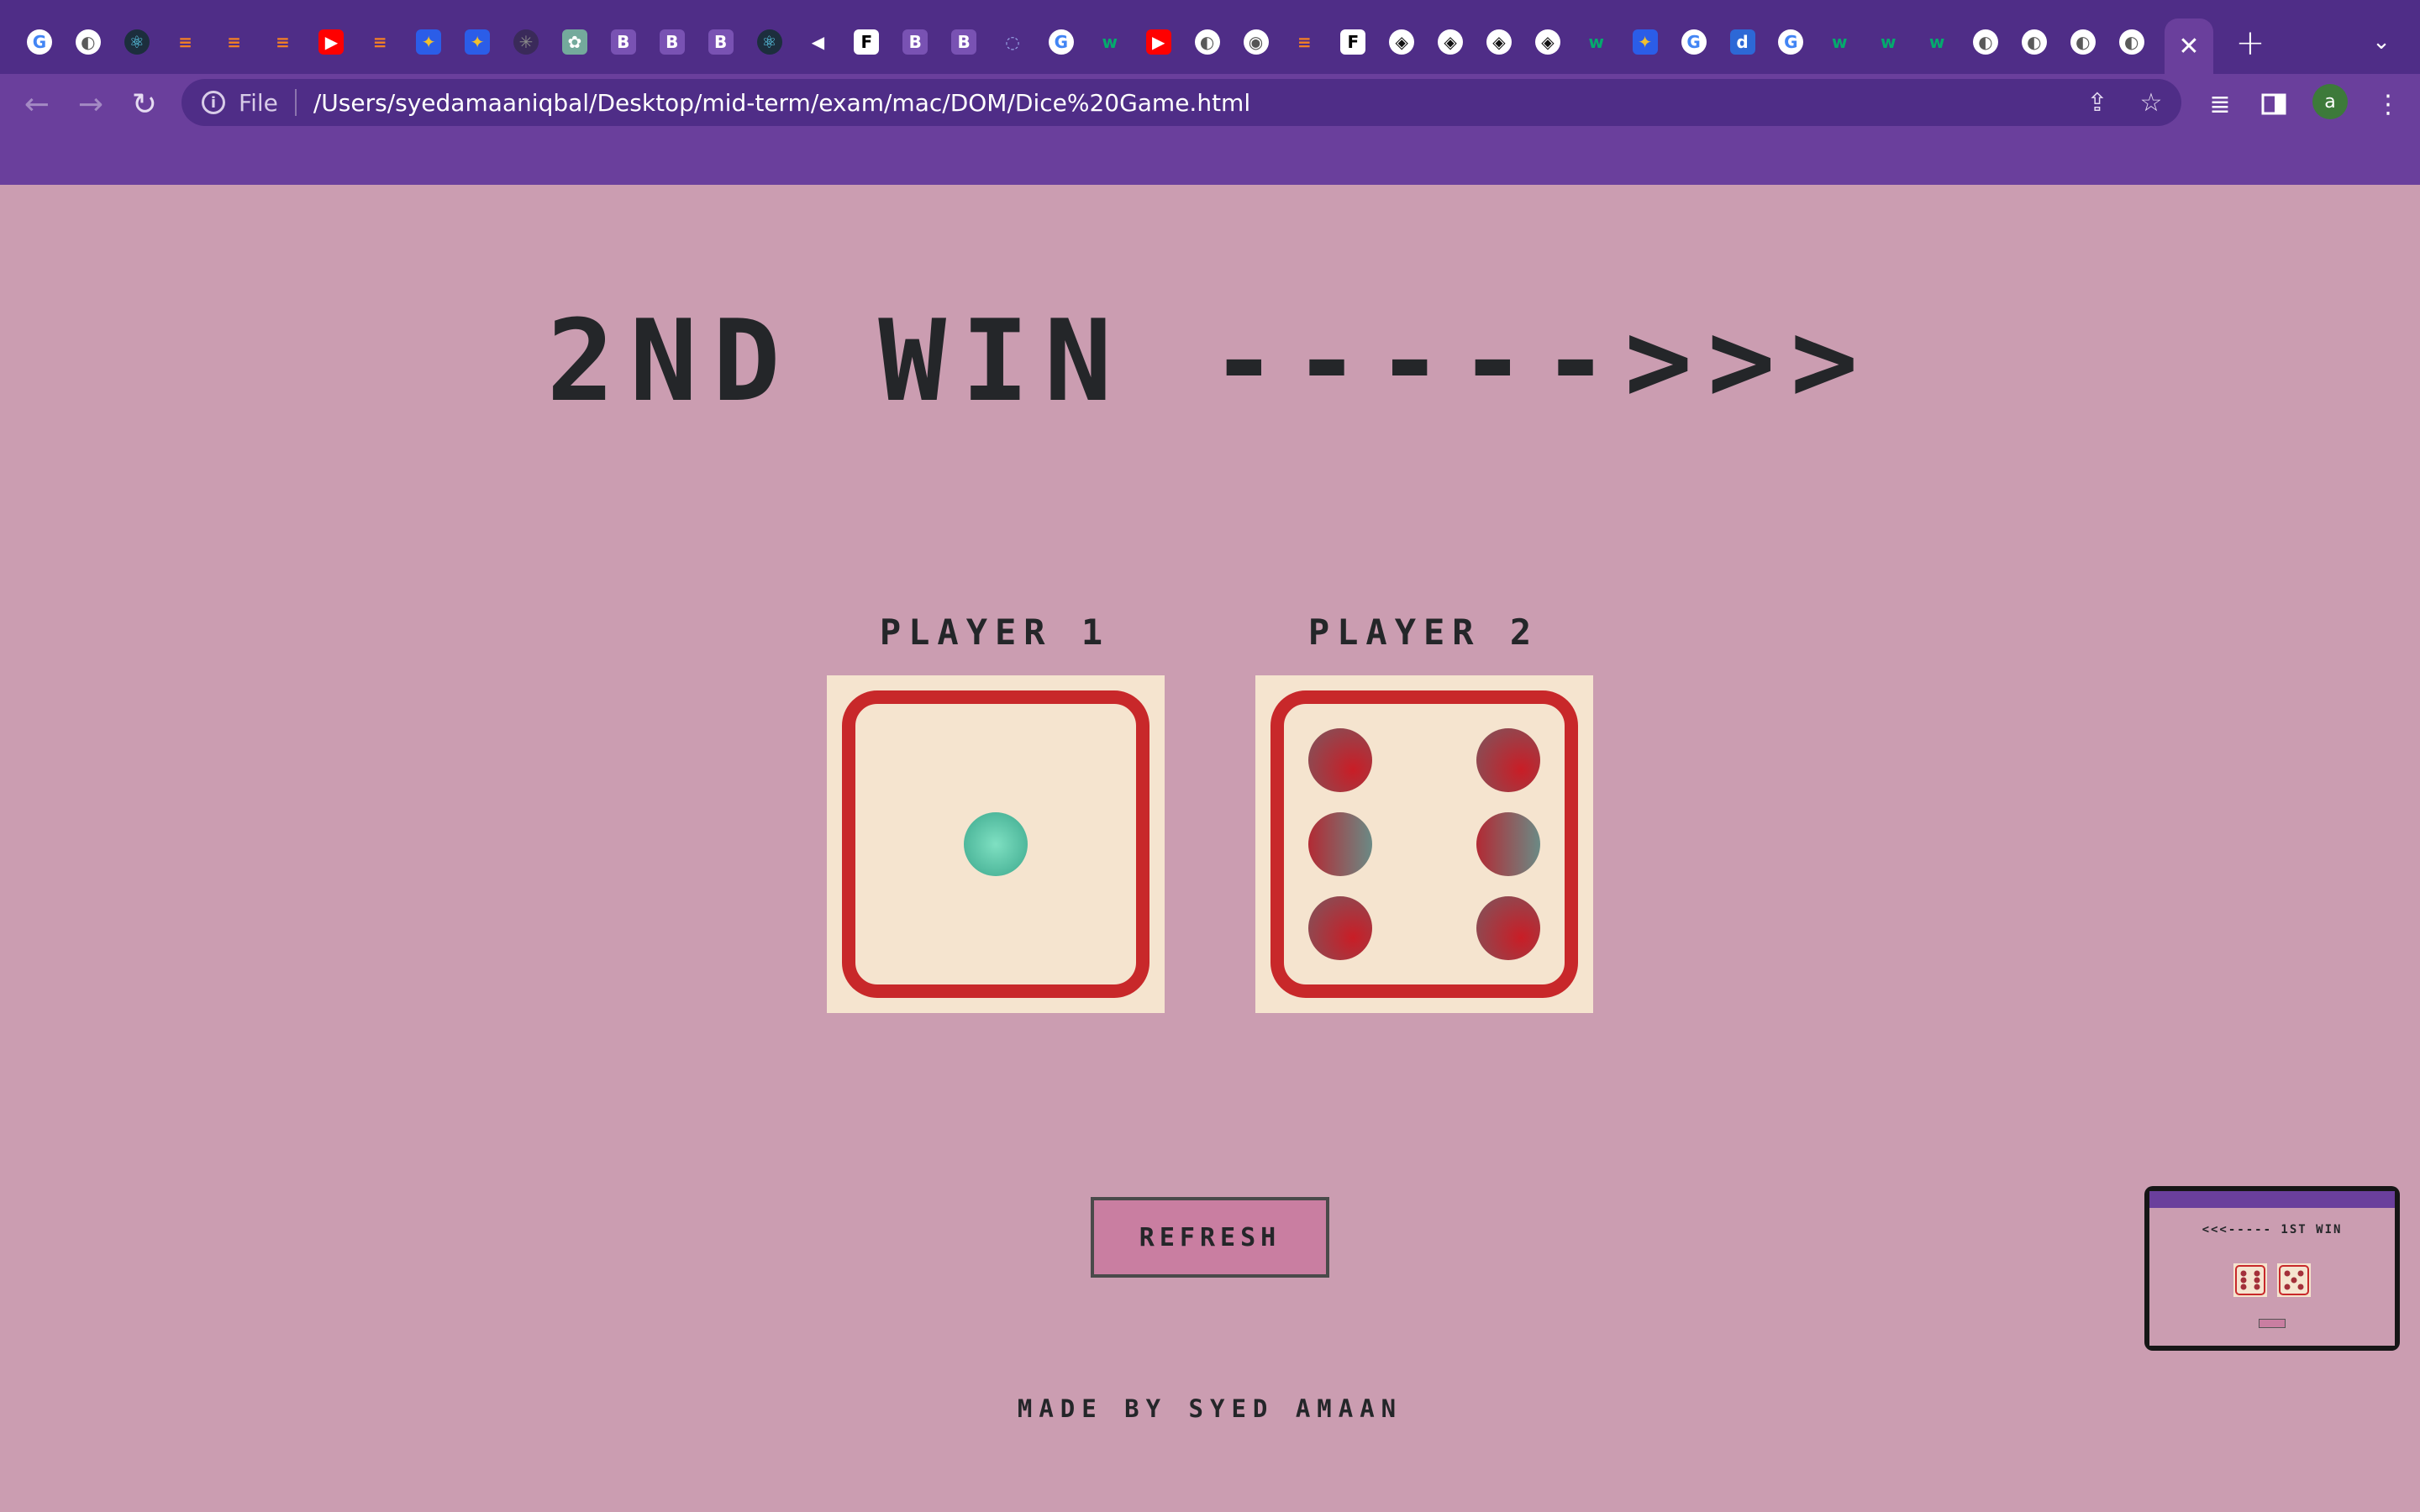  What do you see at coordinates (2272, 1229) in the screenshot?
I see `thumbnail-title: <<<----- 1ST WIN` at bounding box center [2272, 1229].